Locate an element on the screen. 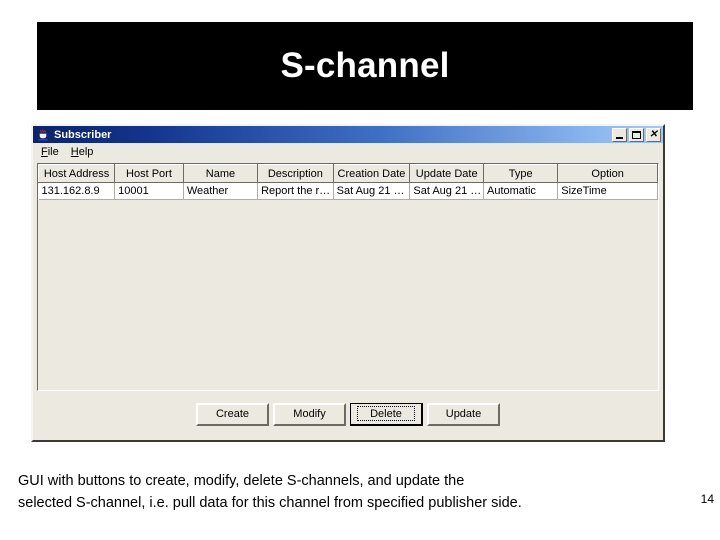 This screenshot has height=540, width=720. minimize-button is located at coordinates (619, 134).